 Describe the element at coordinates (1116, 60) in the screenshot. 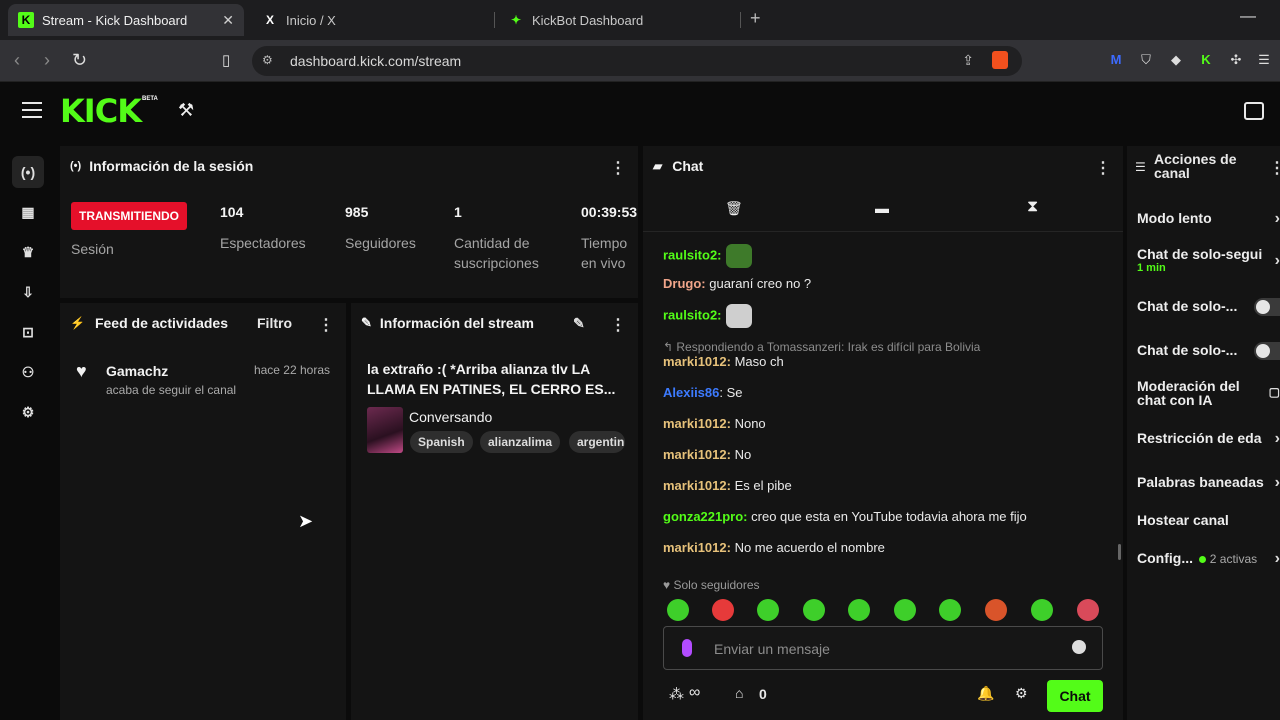

I see `extension-m-icon: M` at that location.